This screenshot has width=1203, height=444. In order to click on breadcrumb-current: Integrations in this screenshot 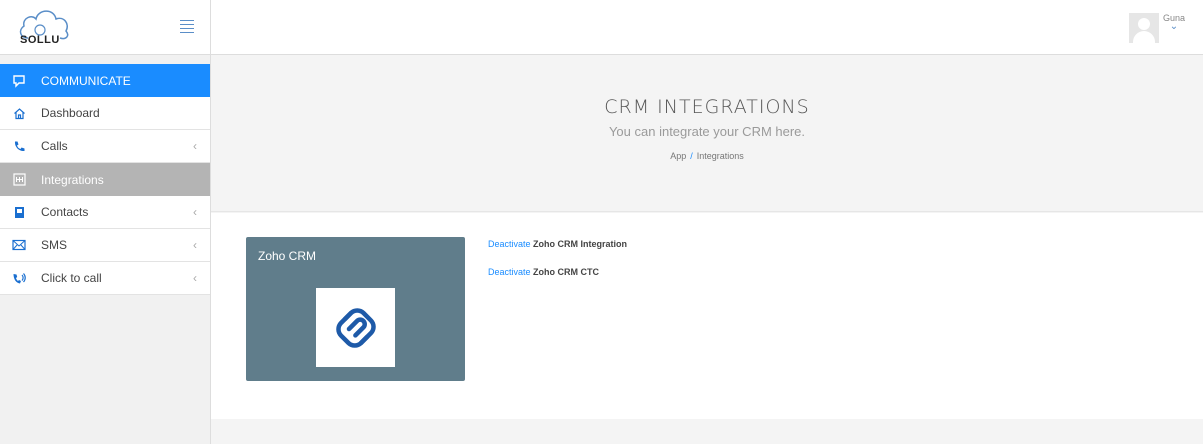, I will do `click(720, 156)`.